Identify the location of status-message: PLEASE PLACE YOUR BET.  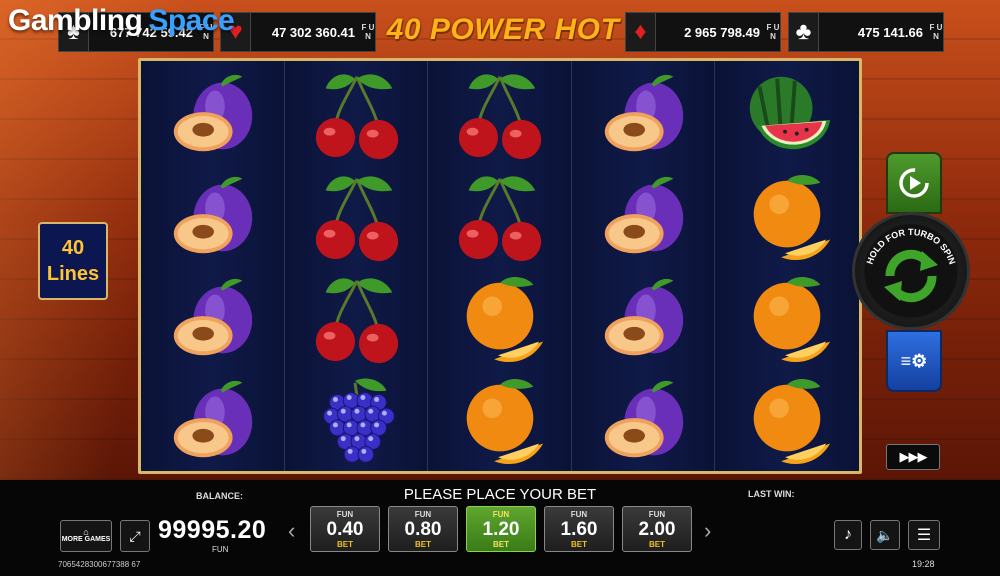
(500, 494).